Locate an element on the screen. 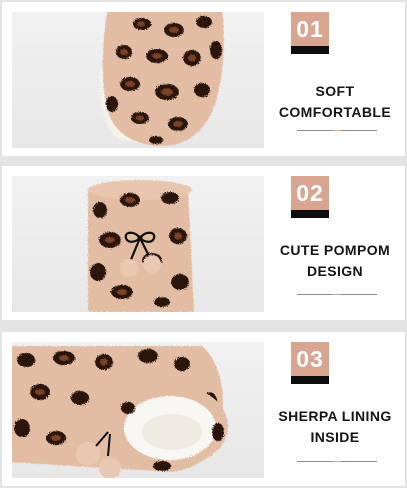  step-number: 01 is located at coordinates (310, 29).